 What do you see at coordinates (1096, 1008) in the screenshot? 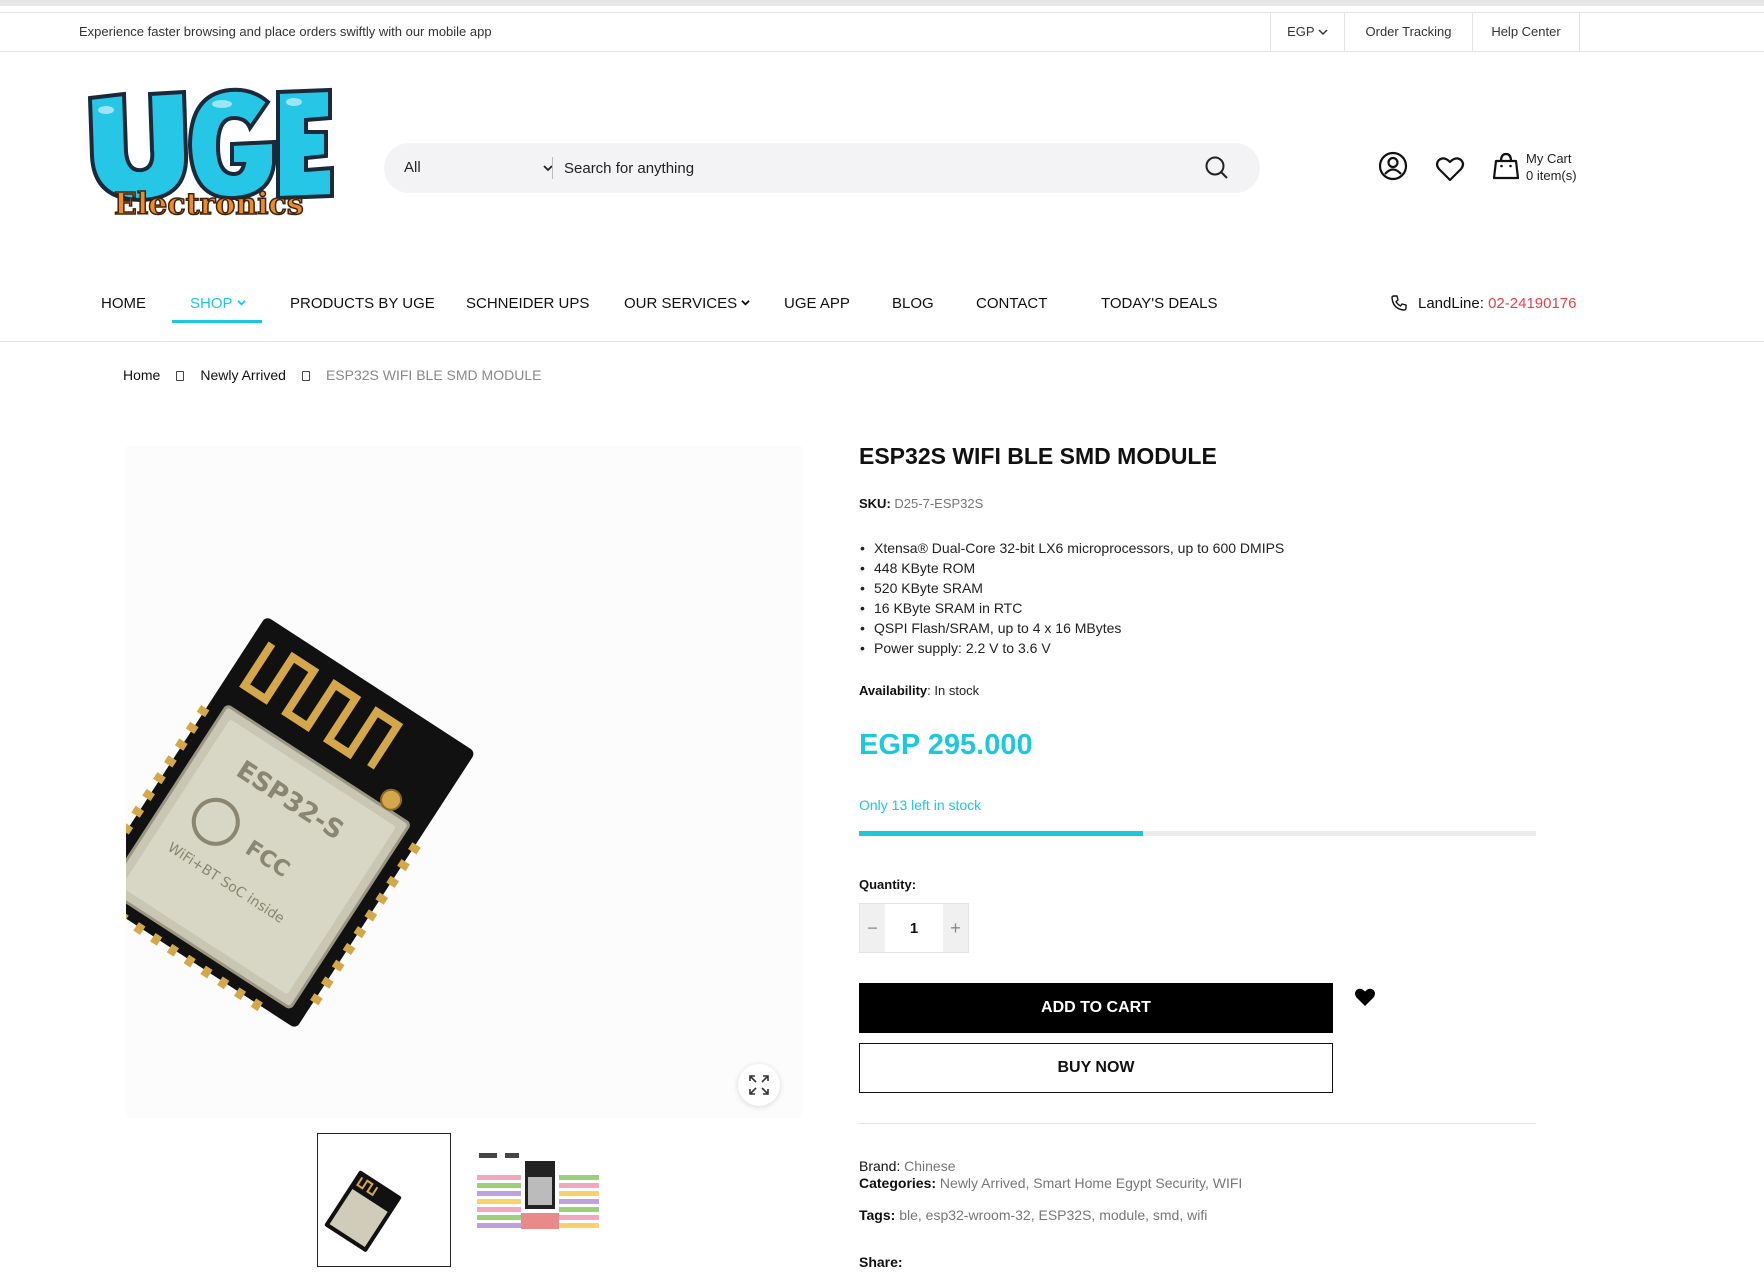
I see `add-to-cart-button: ADD TO CART` at bounding box center [1096, 1008].